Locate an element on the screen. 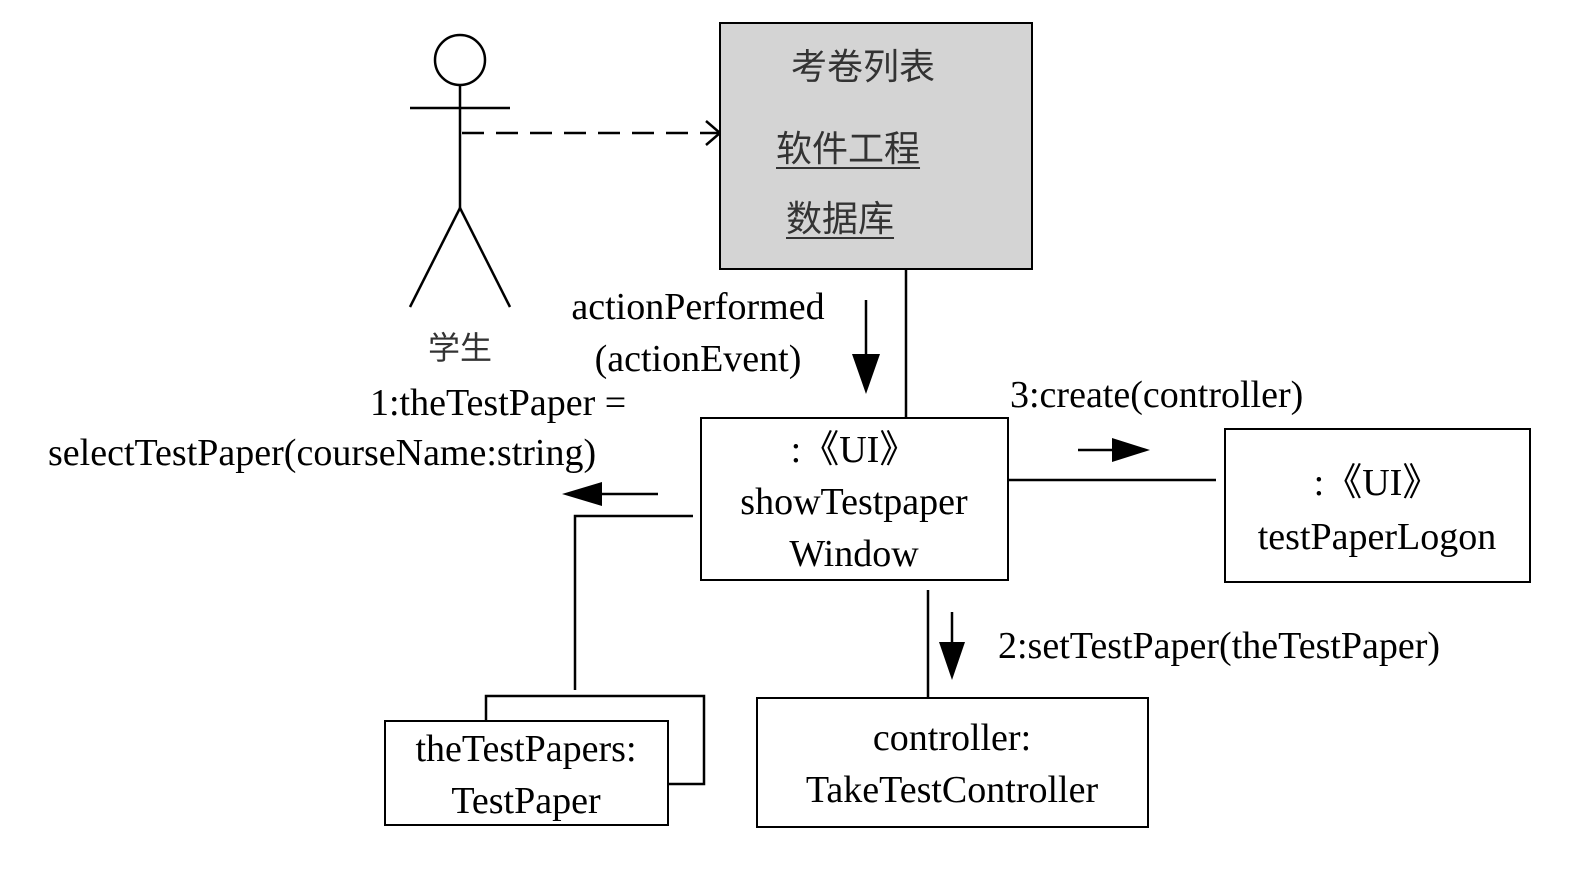  action-performed-line2: (actionEvent) is located at coordinates (698, 359).